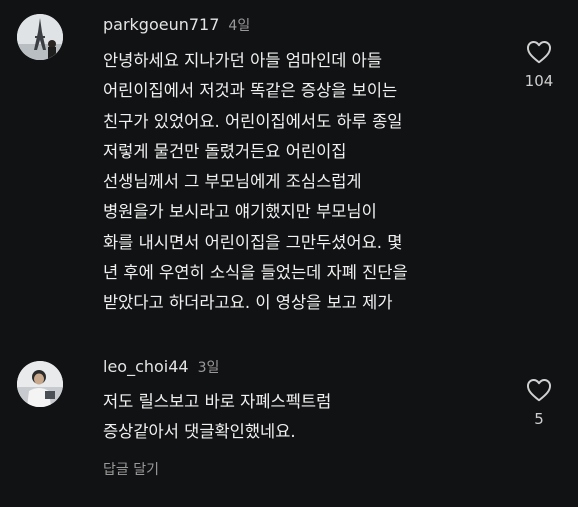 Image resolution: width=578 pixels, height=507 pixels. What do you see at coordinates (131, 469) in the screenshot?
I see `reply-button: 답글 달기` at bounding box center [131, 469].